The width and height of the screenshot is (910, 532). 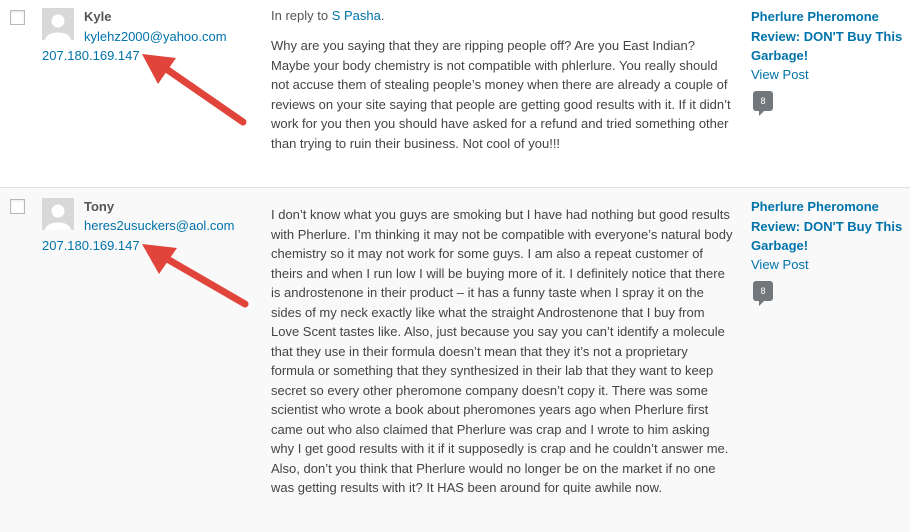 What do you see at coordinates (98, 16) in the screenshot?
I see `comment-author-name: Kyle` at bounding box center [98, 16].